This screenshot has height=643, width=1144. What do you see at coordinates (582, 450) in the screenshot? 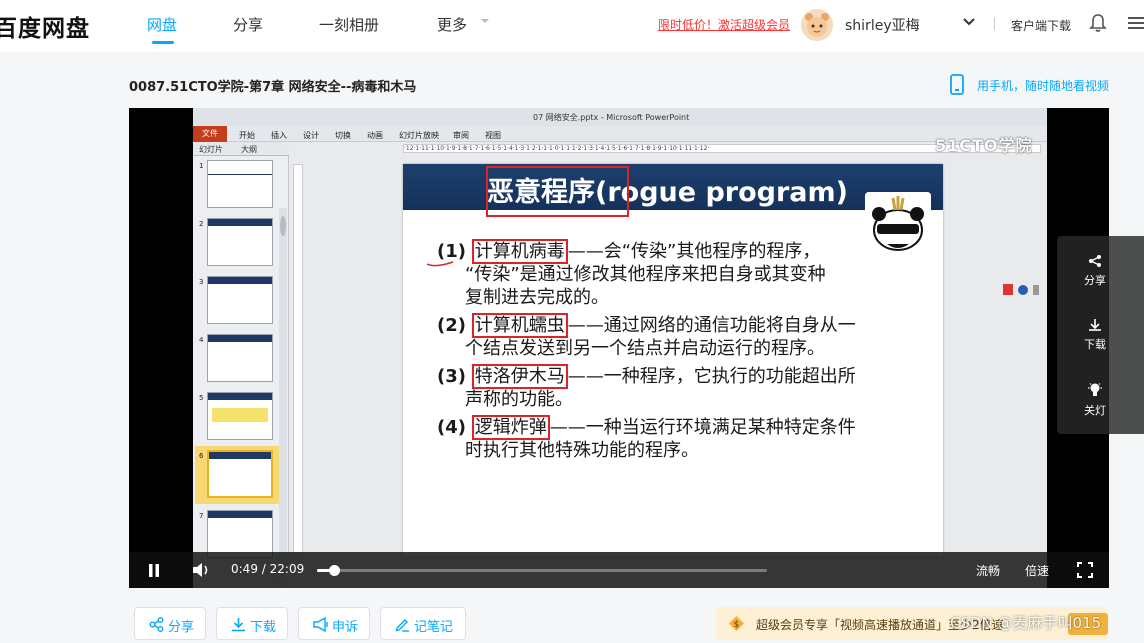
I see `slide-item-continuation: 时执行其他特殊功能的程序。` at bounding box center [582, 450].